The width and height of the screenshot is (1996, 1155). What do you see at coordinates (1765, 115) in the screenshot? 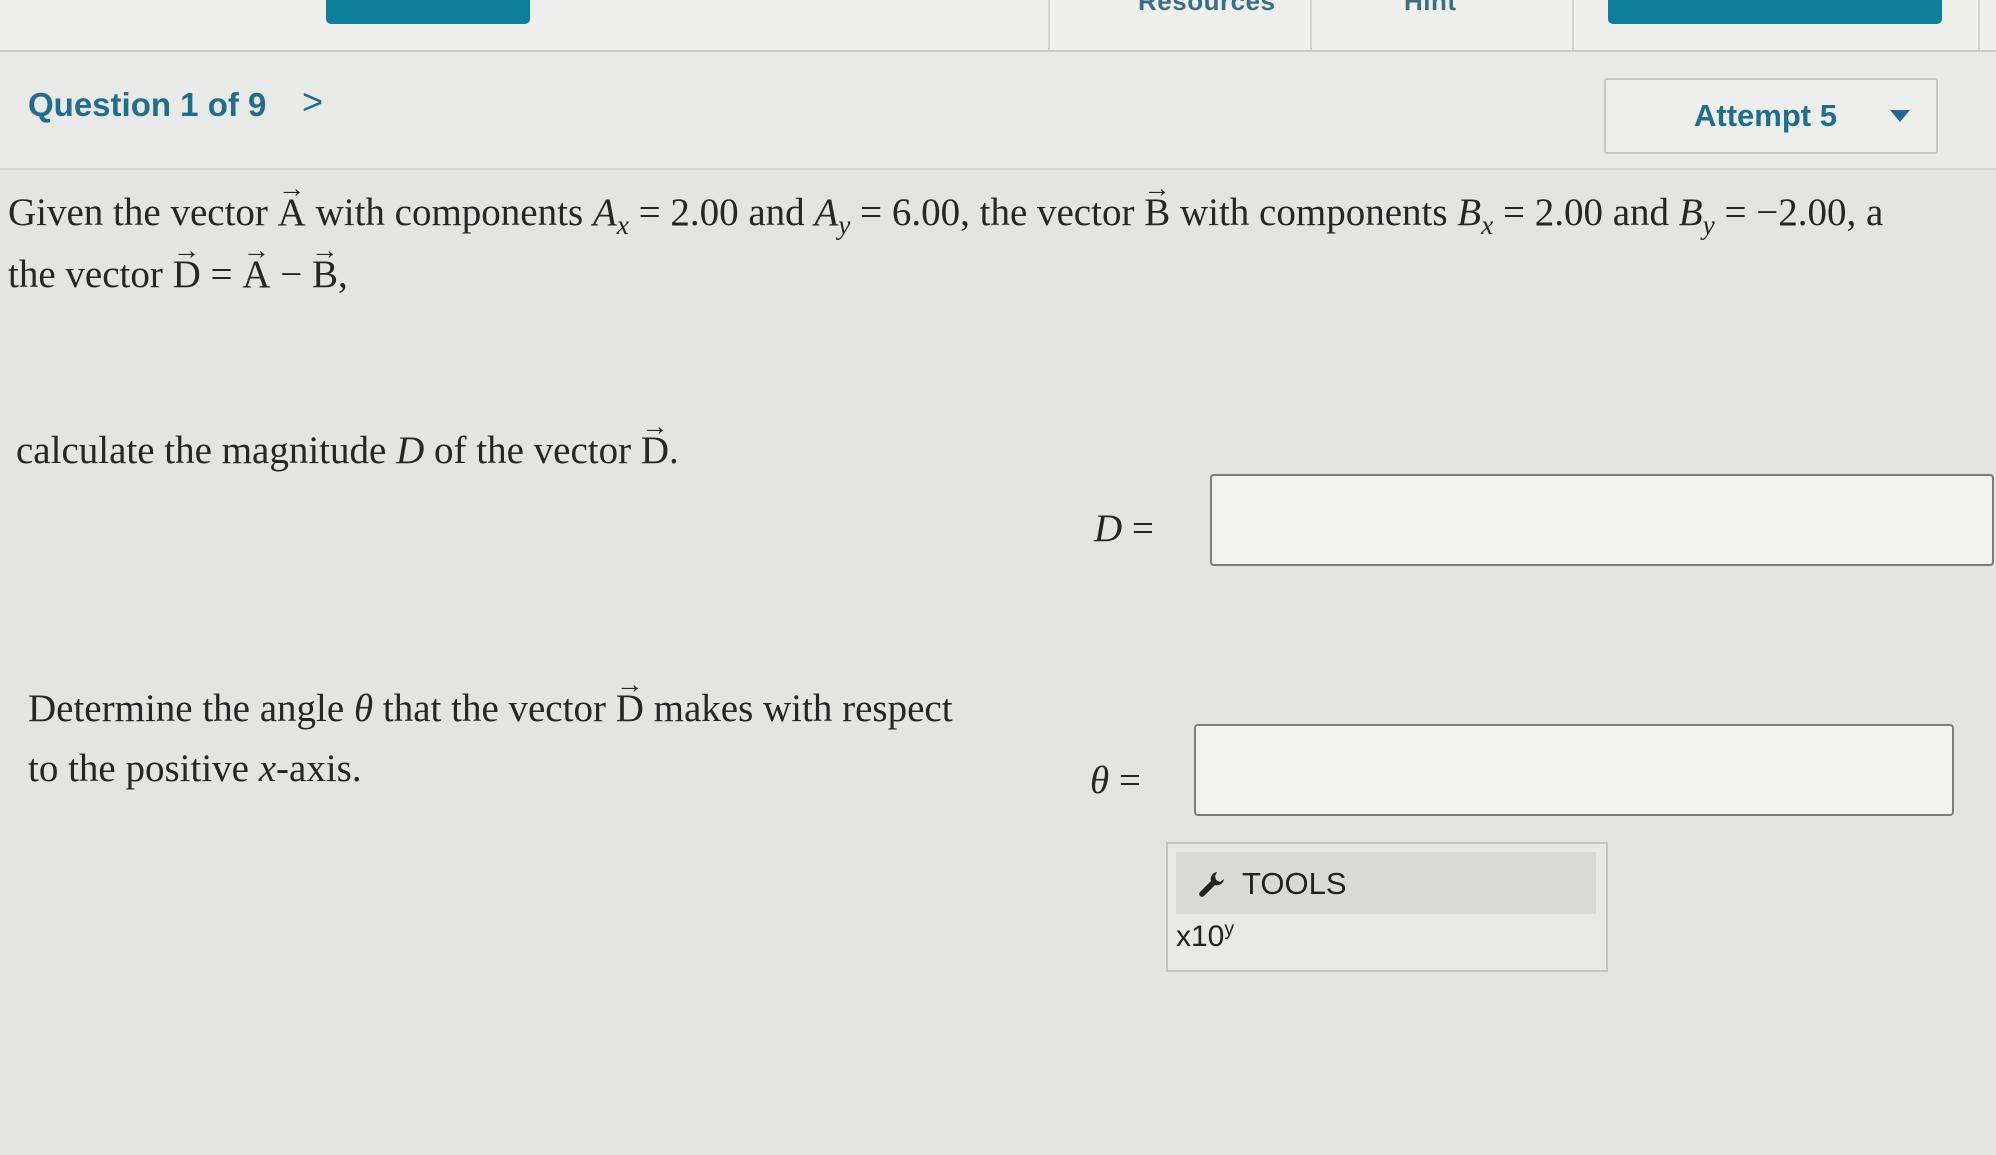
I see `attempt-label: Attempt 5` at bounding box center [1765, 115].